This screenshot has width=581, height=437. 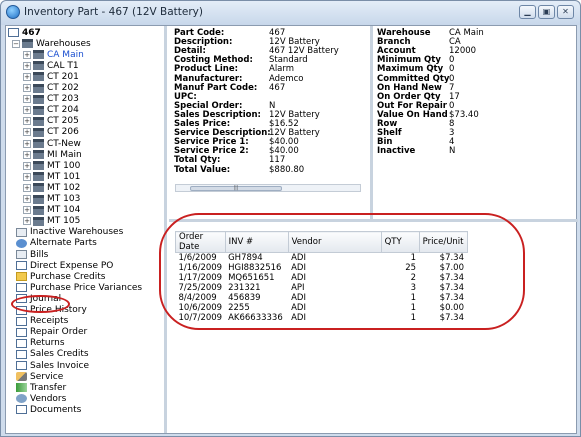 I want to click on title-bar: Inventory Part - 467 (12V Battery) ▁ ▣ ✕, so click(x=290, y=13).